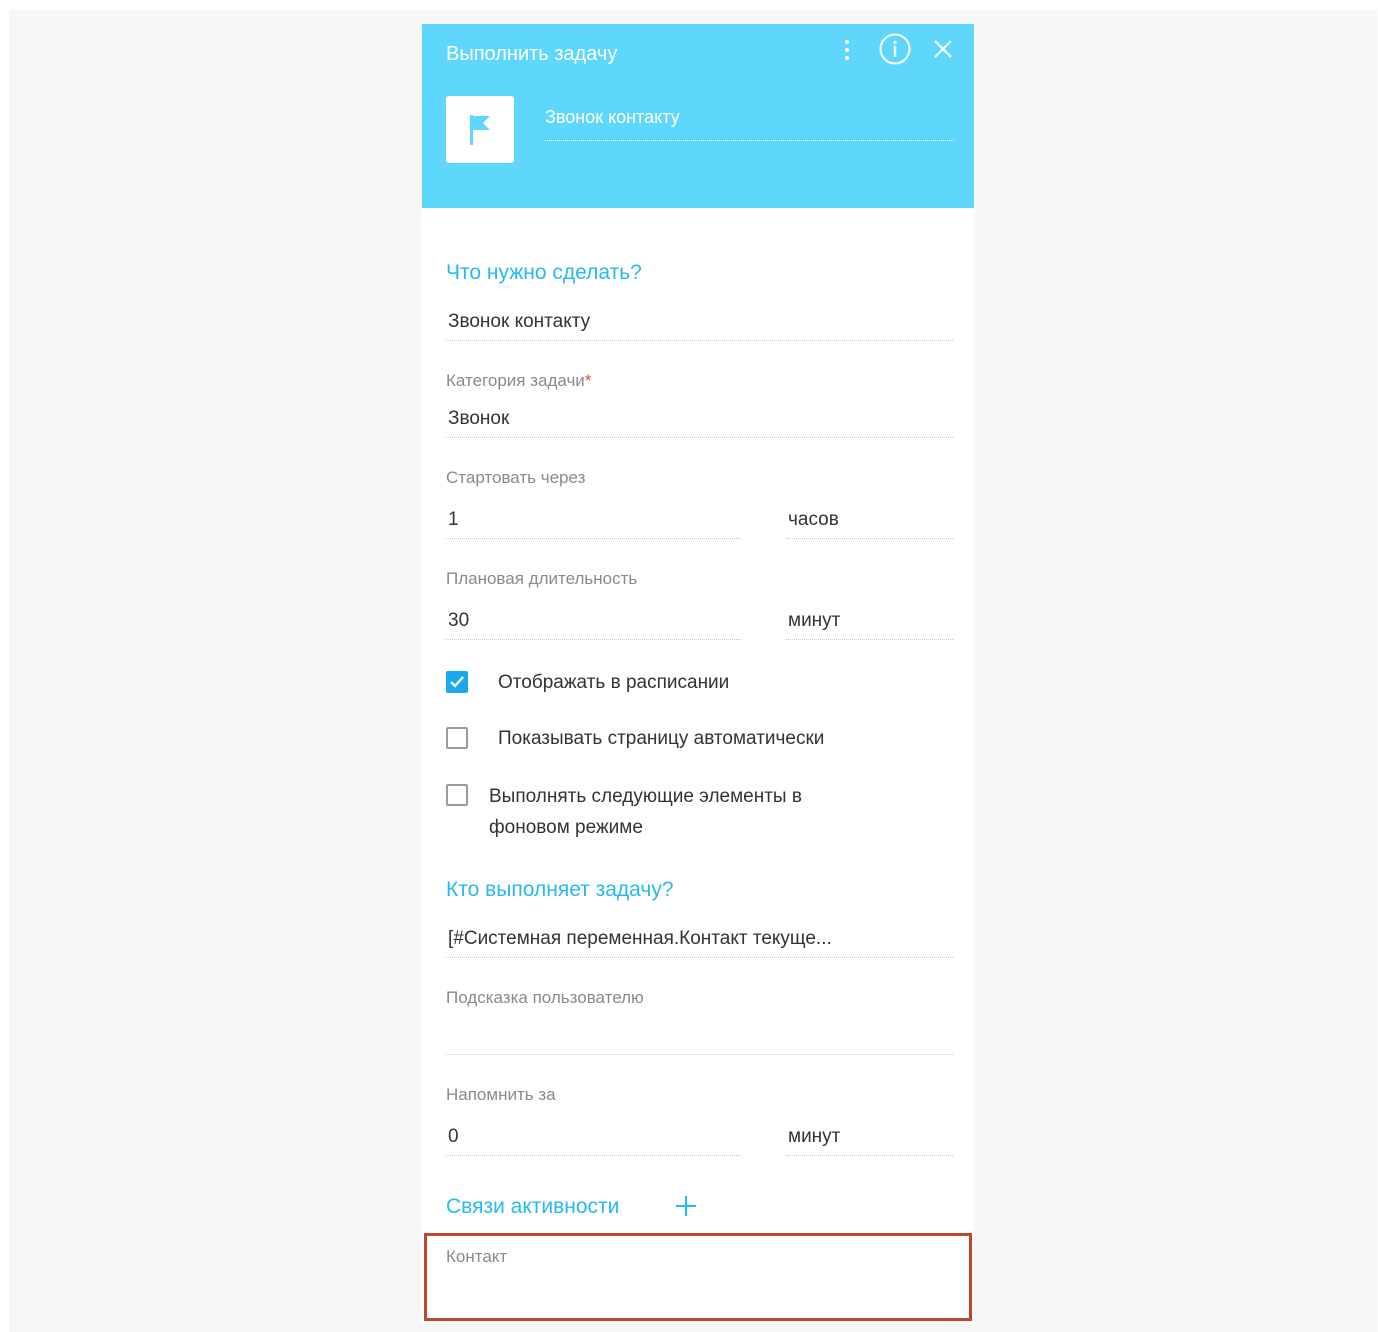 Image resolution: width=1378 pixels, height=1332 pixels. Describe the element at coordinates (516, 477) in the screenshot. I see `start-in-label: Стартовать через` at that location.